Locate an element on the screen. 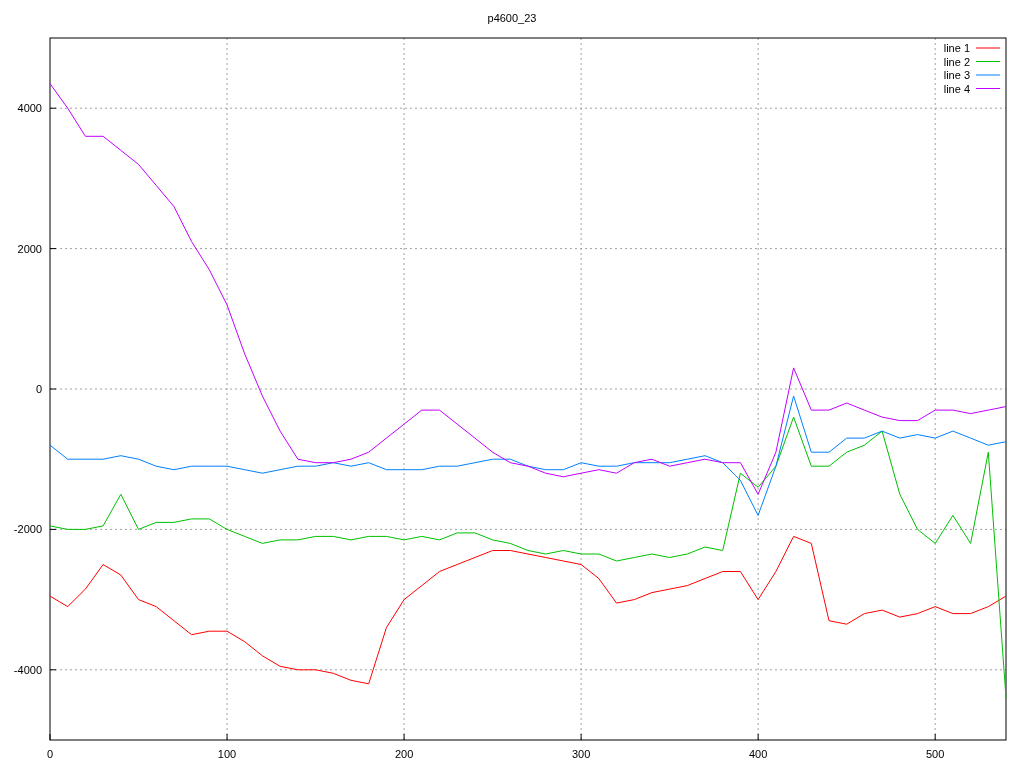 This screenshot has width=1024, height=768. y-tick-label: 4000 is located at coordinates (29, 108).